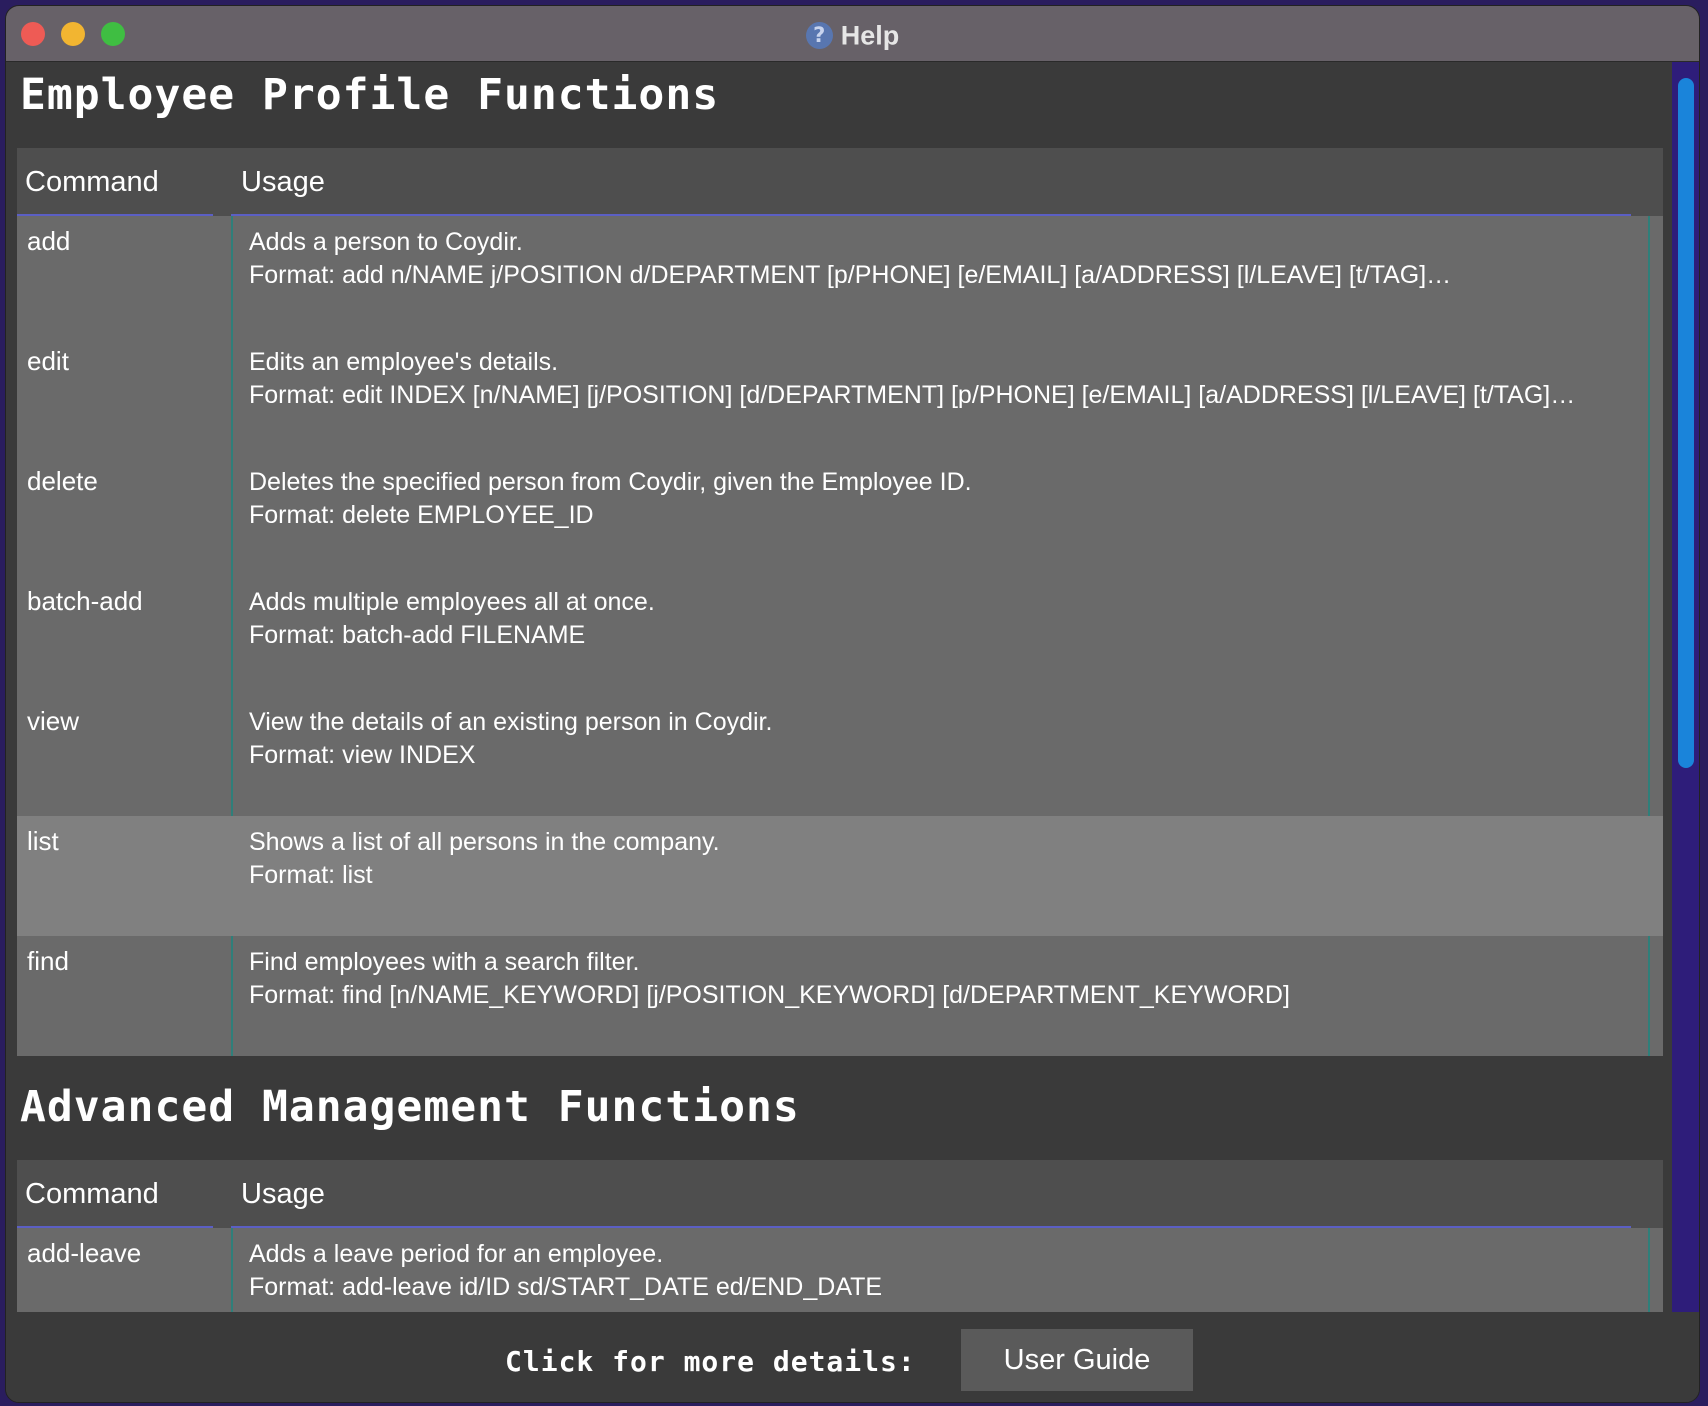  Describe the element at coordinates (417, 635) in the screenshot. I see `usage-format: Format: batch-add FILENAME` at that location.